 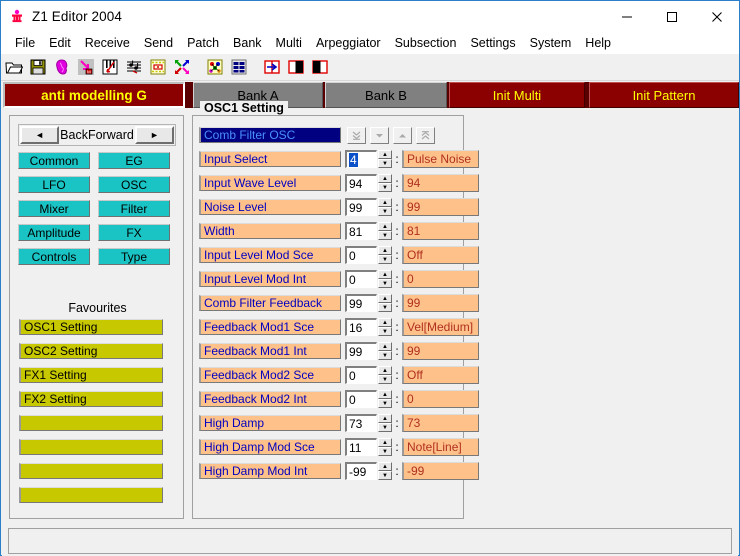 I want to click on sidebar-item-eg: EG, so click(x=134, y=160).